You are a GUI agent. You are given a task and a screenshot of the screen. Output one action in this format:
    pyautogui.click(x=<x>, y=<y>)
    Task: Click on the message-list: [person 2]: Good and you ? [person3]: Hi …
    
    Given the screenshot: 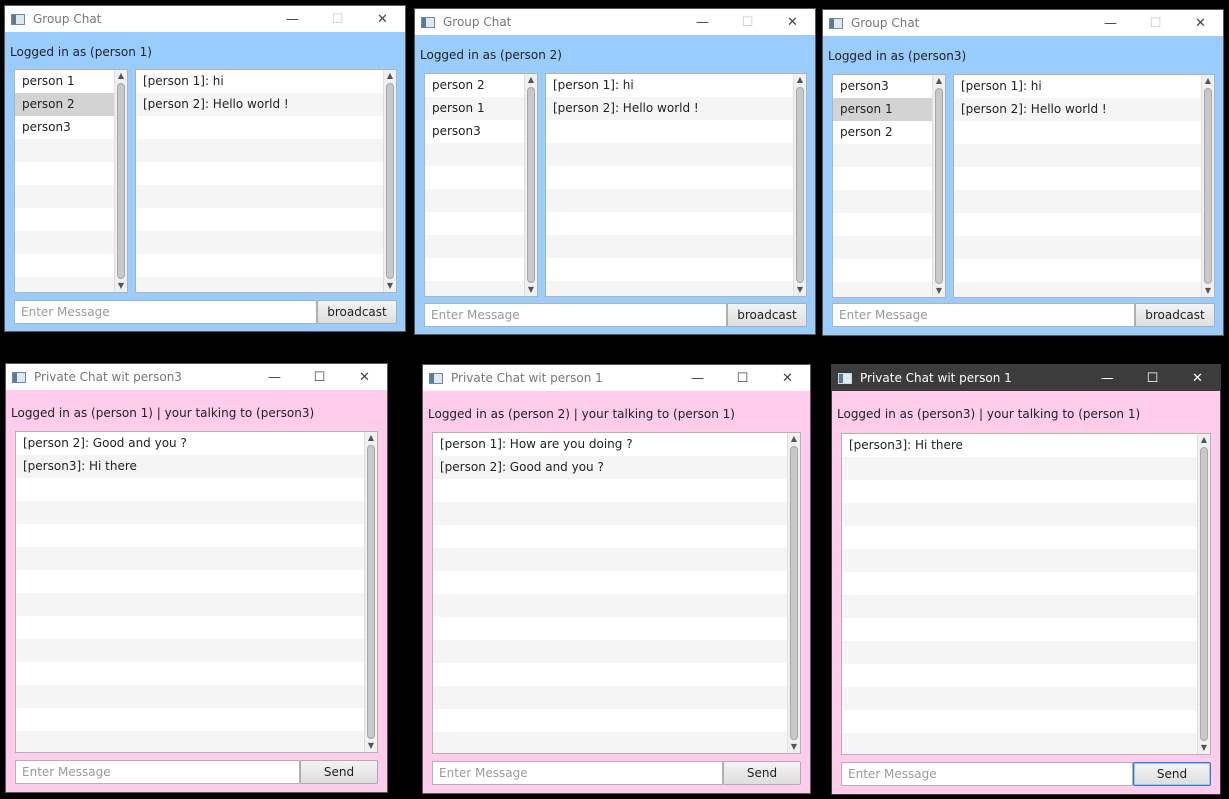 What is the action you would take?
    pyautogui.click(x=196, y=592)
    